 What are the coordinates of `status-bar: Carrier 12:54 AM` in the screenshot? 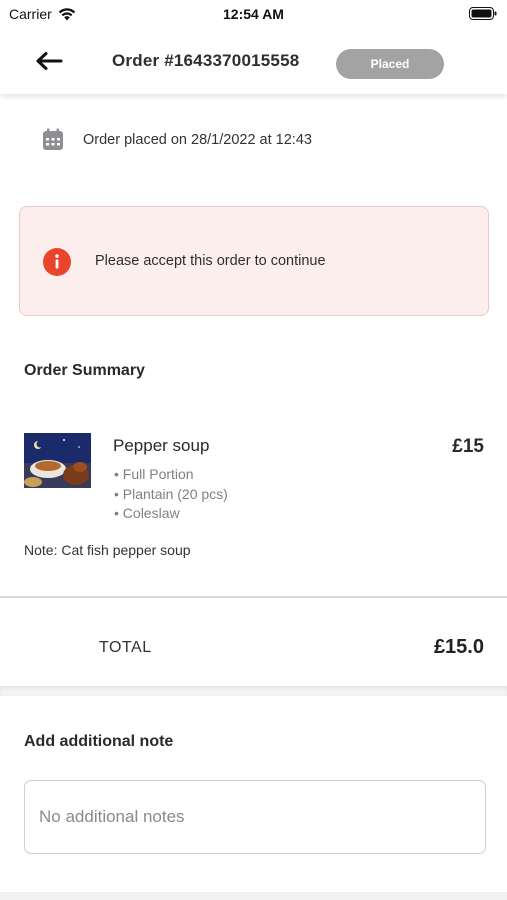 It's located at (253, 14).